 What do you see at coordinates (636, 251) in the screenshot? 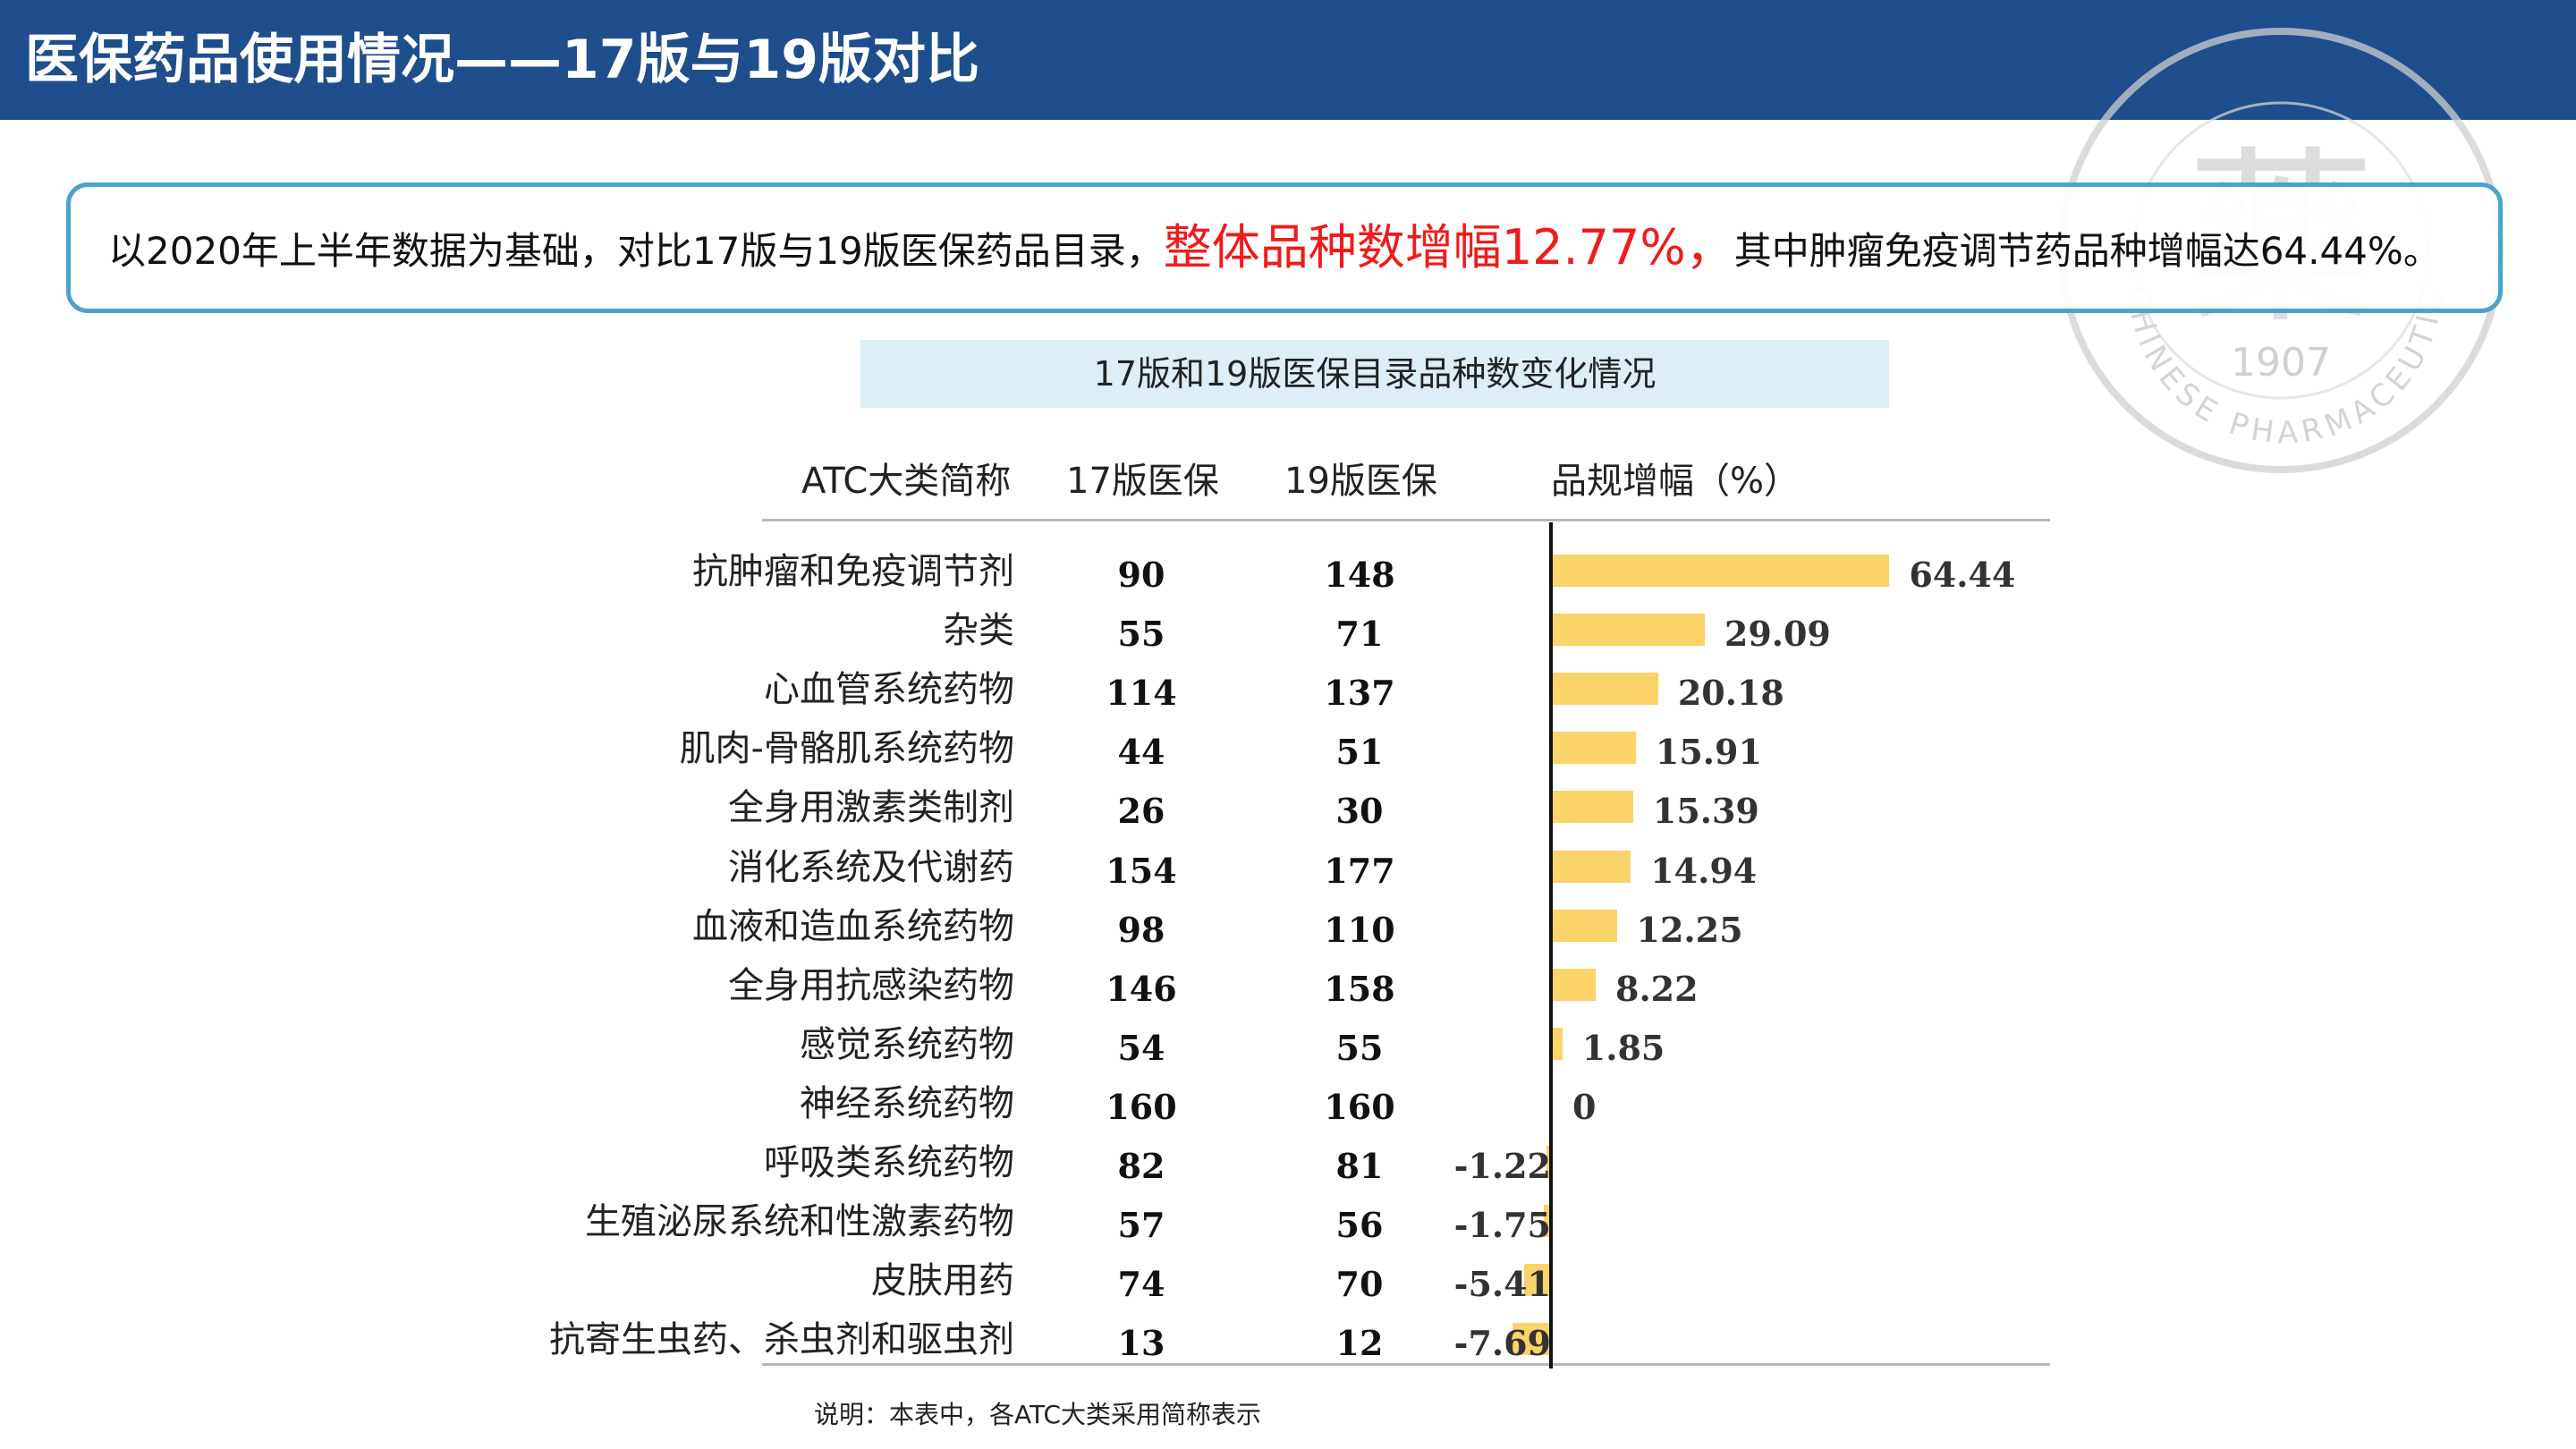
I see `summary-before: 以2020年上半年数据为基础，对比17版与19版医保药品目录，` at bounding box center [636, 251].